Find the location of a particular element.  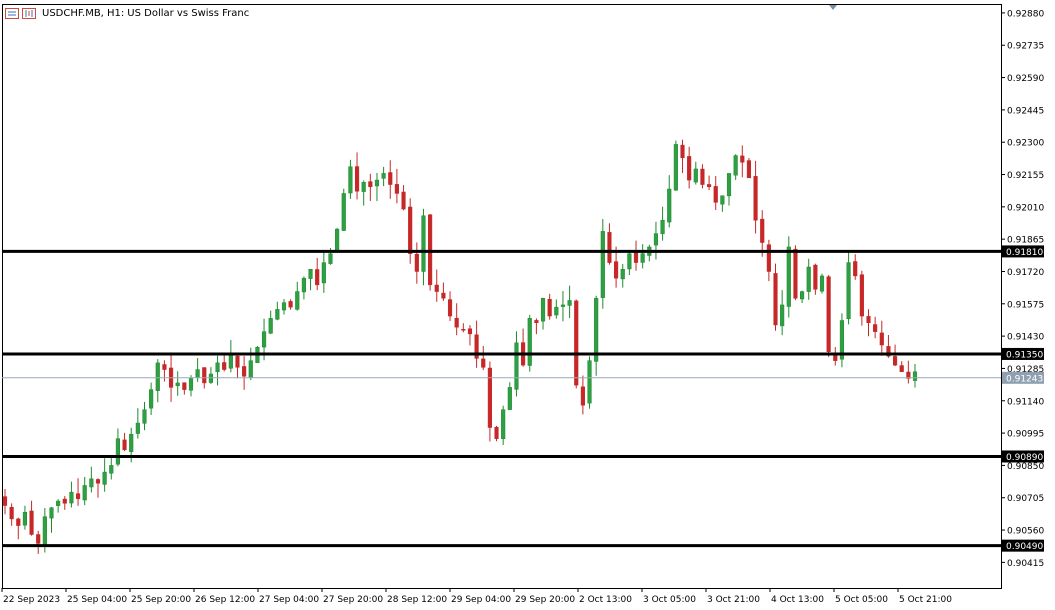

time-tick-label: 25 Sep 04:00 is located at coordinates (97, 600).